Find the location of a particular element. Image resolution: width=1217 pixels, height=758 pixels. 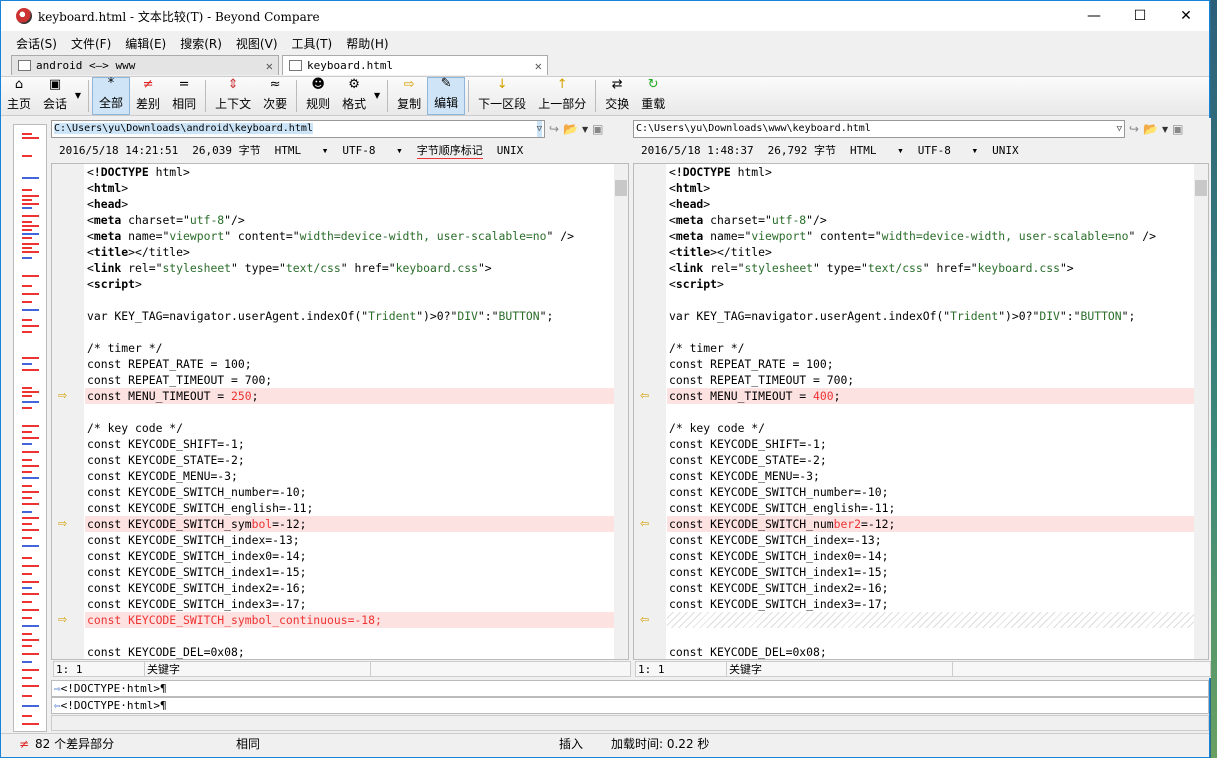

difference-overview-map is located at coordinates (30, 428).